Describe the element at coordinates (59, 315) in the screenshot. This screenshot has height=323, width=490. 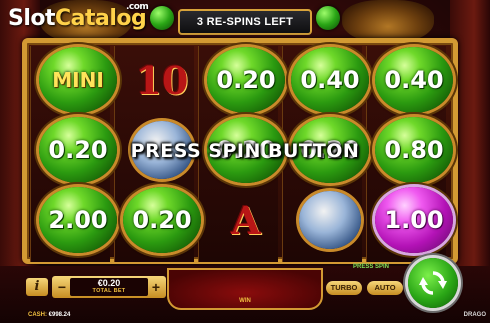
I see `cash-value: €998.24` at that location.